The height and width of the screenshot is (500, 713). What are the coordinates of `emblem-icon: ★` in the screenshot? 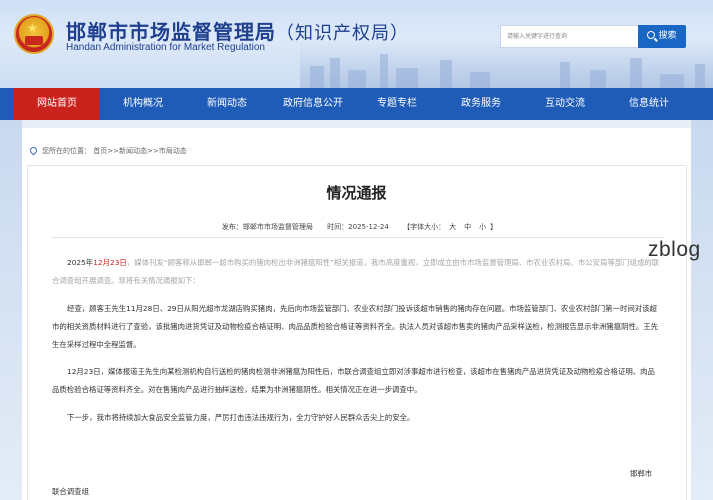 It's located at (34, 34).